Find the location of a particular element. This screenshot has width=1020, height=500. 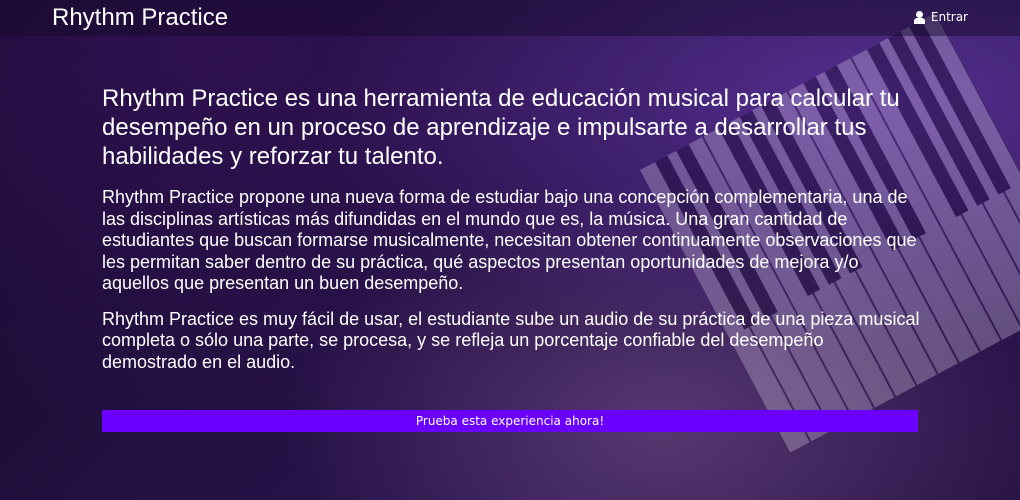

user-icon is located at coordinates (919, 17).